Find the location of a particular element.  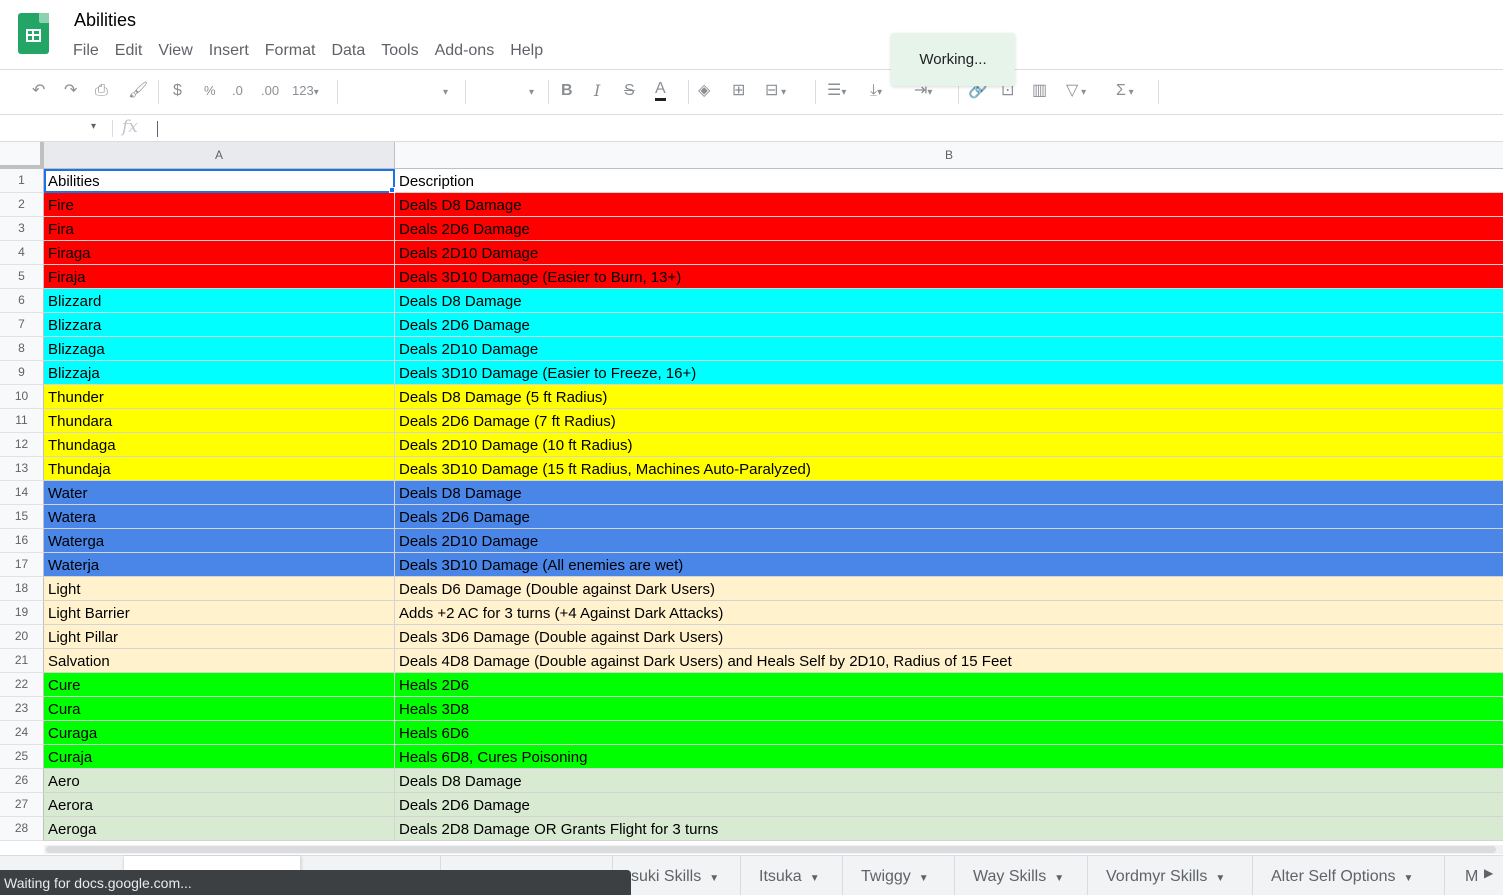

menu-view: View is located at coordinates (175, 51).